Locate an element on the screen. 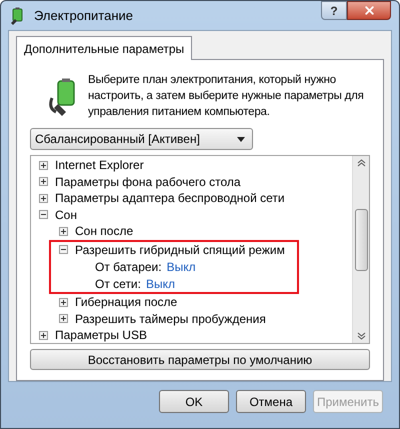 The width and height of the screenshot is (400, 429). close-button is located at coordinates (369, 10).